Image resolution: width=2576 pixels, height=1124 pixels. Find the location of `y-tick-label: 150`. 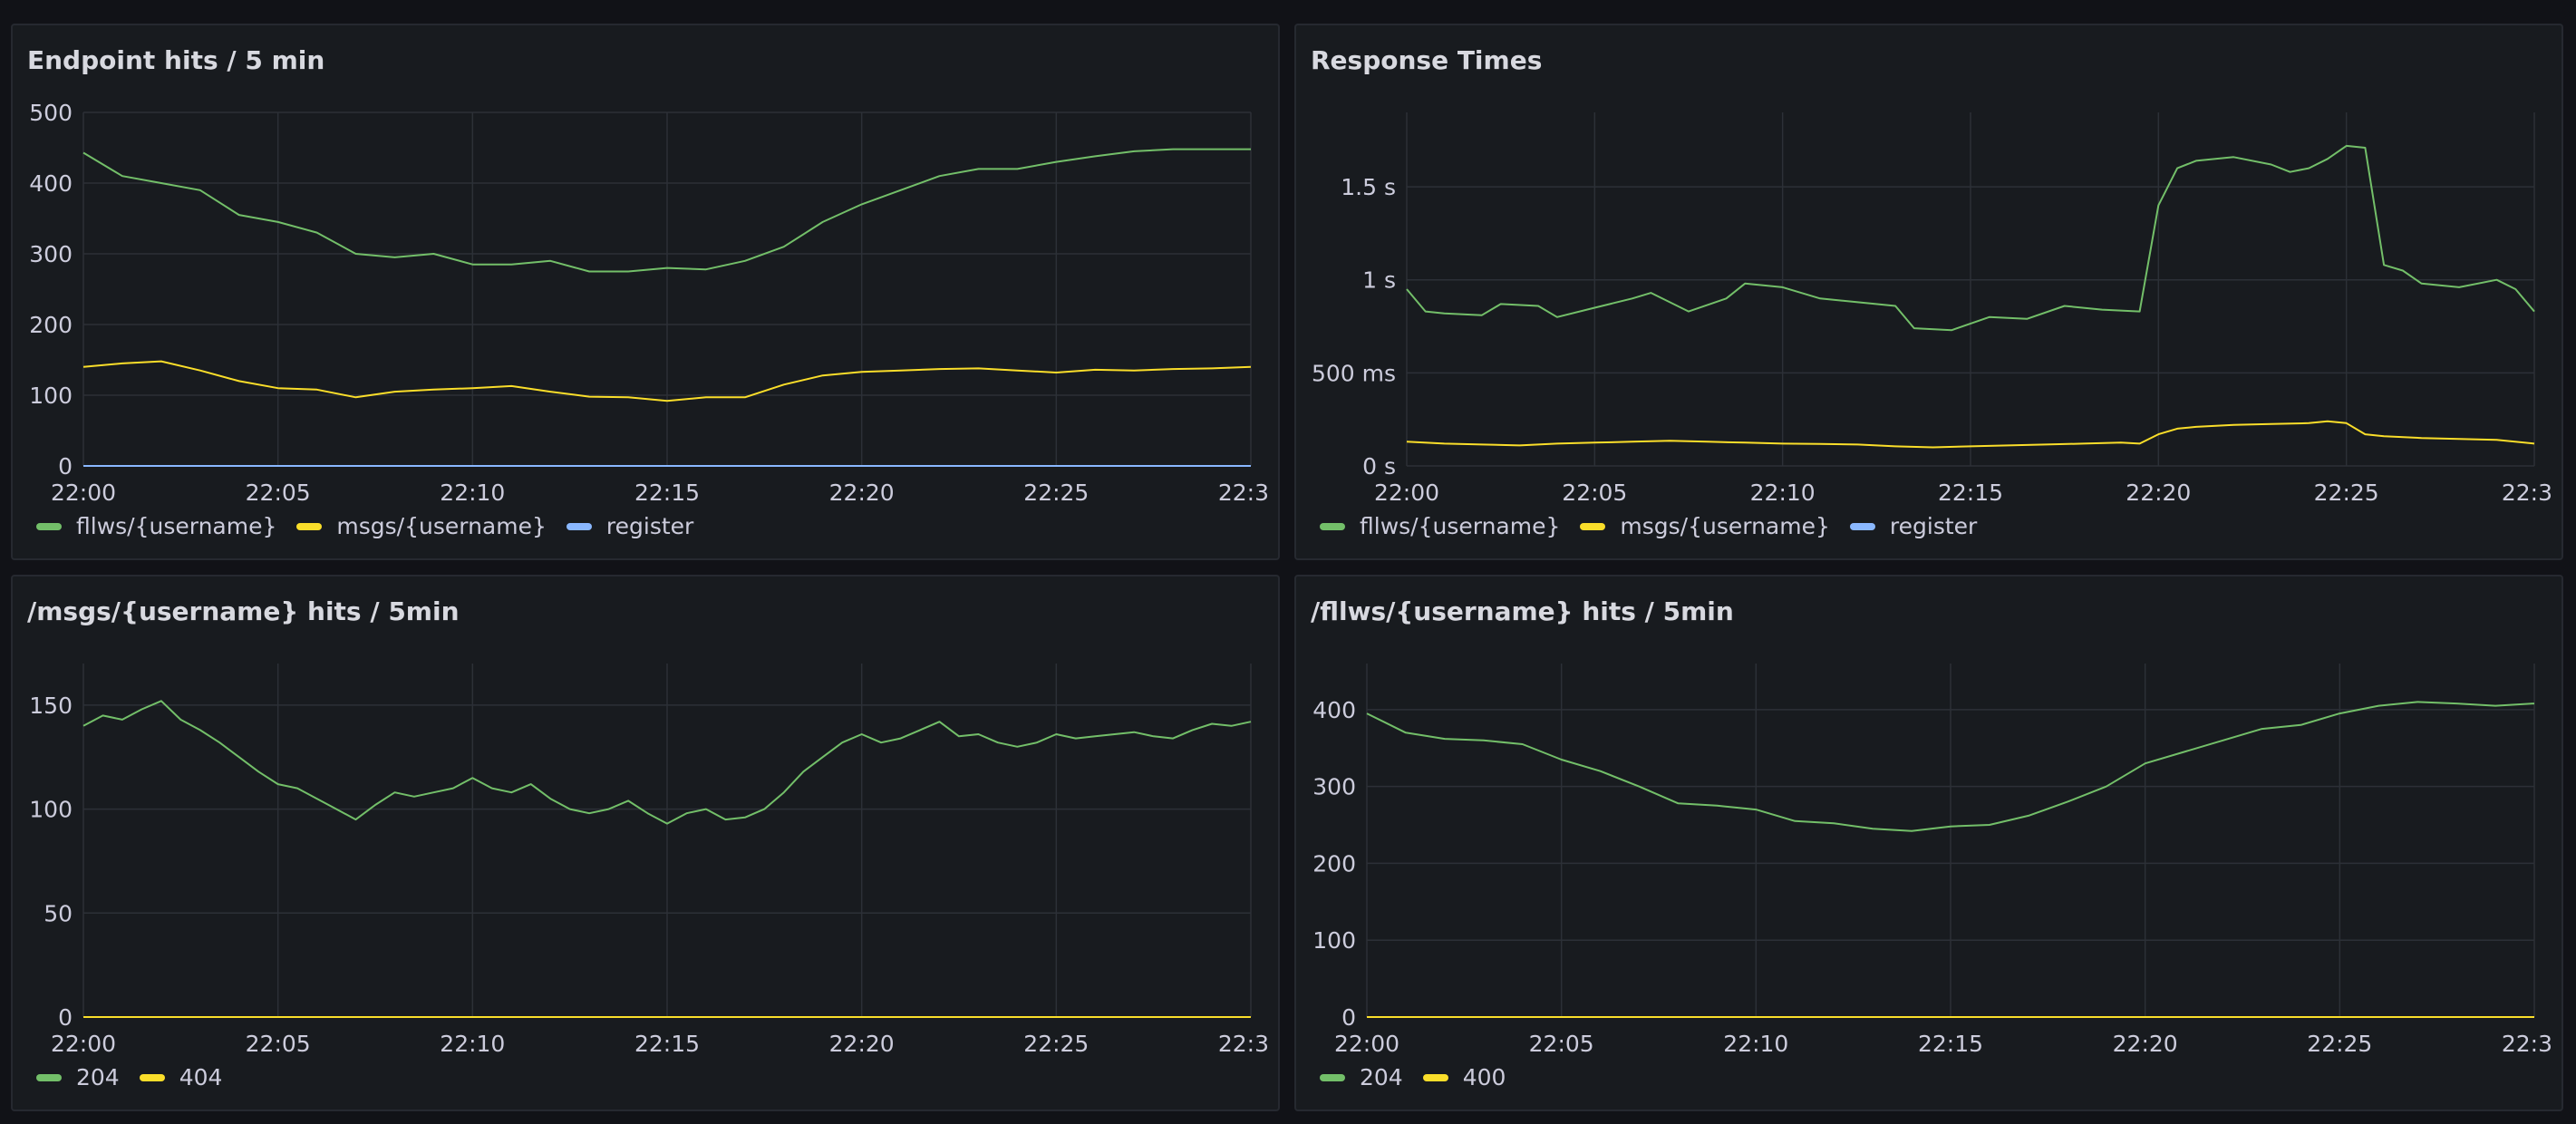

y-tick-label: 150 is located at coordinates (51, 706).